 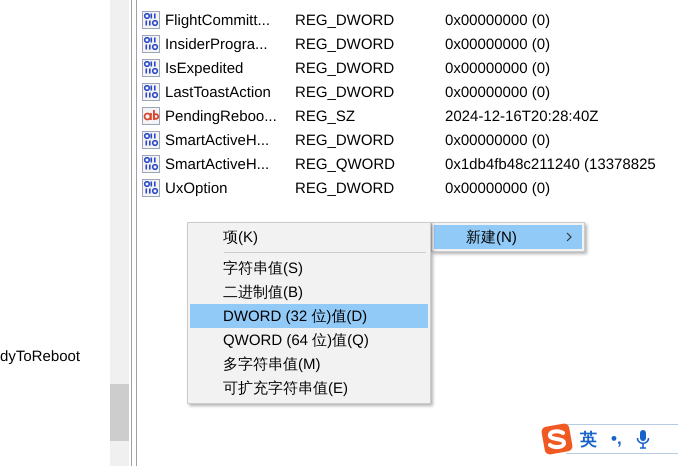 What do you see at coordinates (643, 439) in the screenshot?
I see `microphone-icon` at bounding box center [643, 439].